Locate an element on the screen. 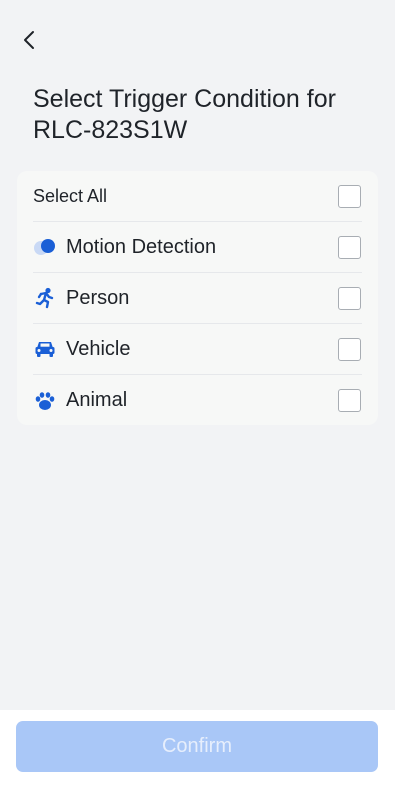  footer-bar: Confirm is located at coordinates (197, 756).